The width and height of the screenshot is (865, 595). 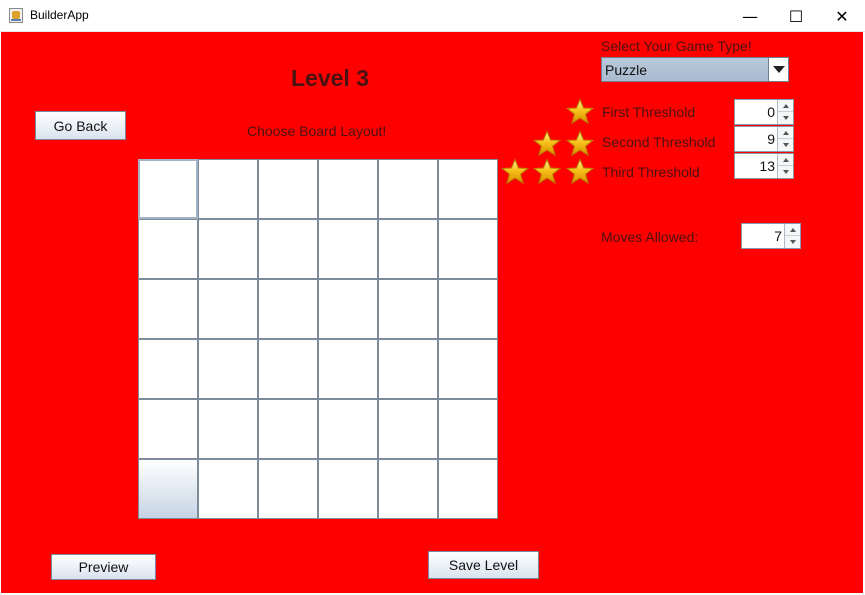 What do you see at coordinates (771, 112) in the screenshot?
I see `first-threshold-value: 0` at bounding box center [771, 112].